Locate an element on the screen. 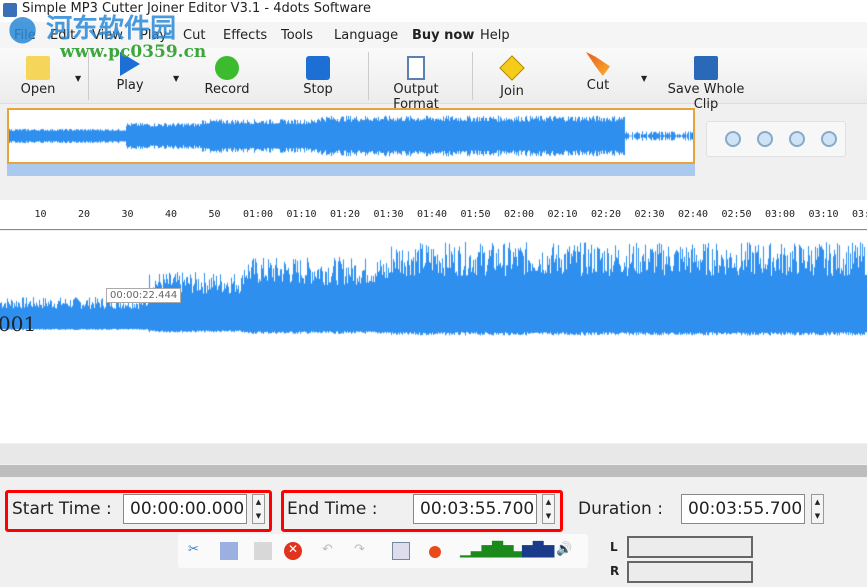 This screenshot has height=587, width=867. start-time-spinner: ▲ ▼ is located at coordinates (258, 509).